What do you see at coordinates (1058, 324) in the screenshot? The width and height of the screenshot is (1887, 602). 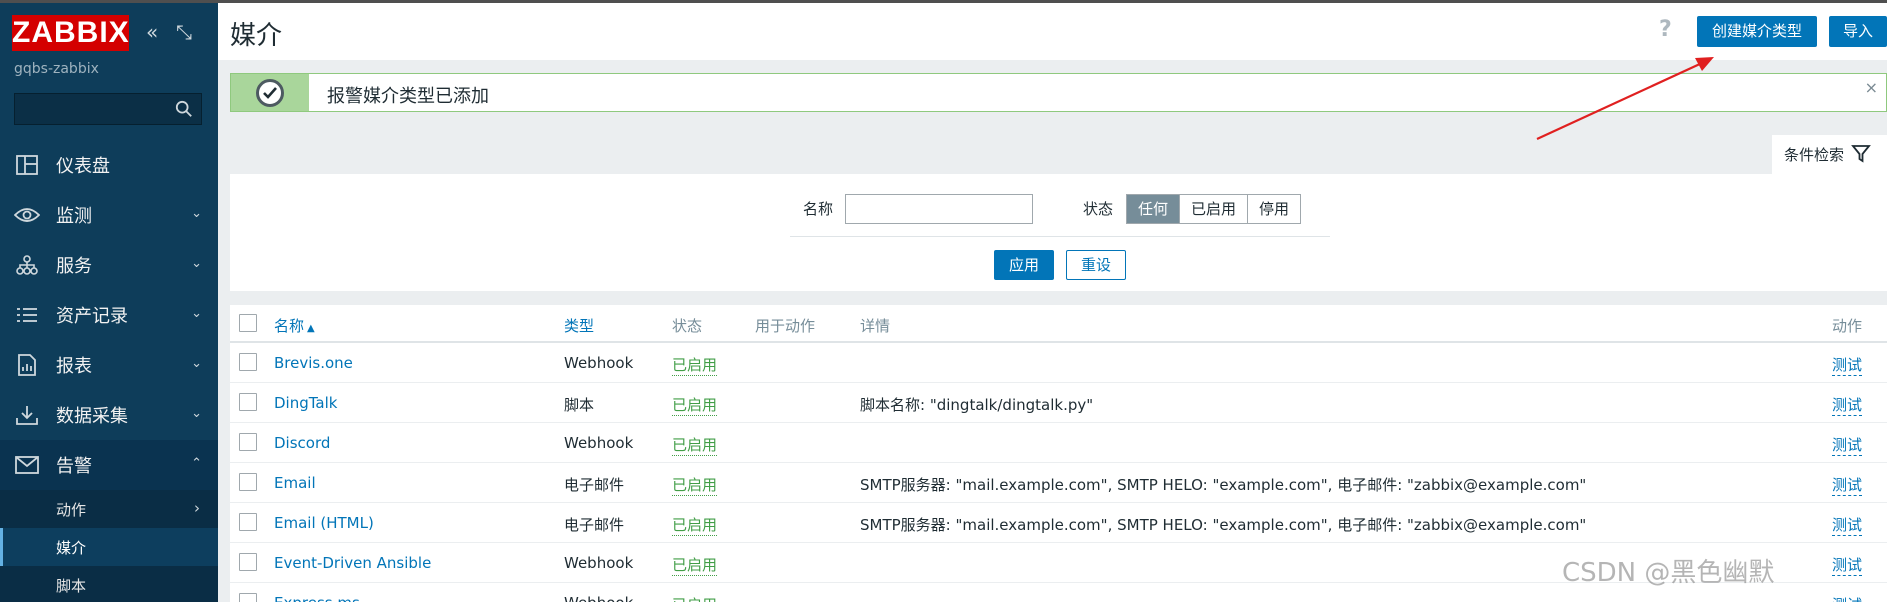 I see `table-header: 名称 ▲ 类型 状态 用于动作 详情 动作` at bounding box center [1058, 324].